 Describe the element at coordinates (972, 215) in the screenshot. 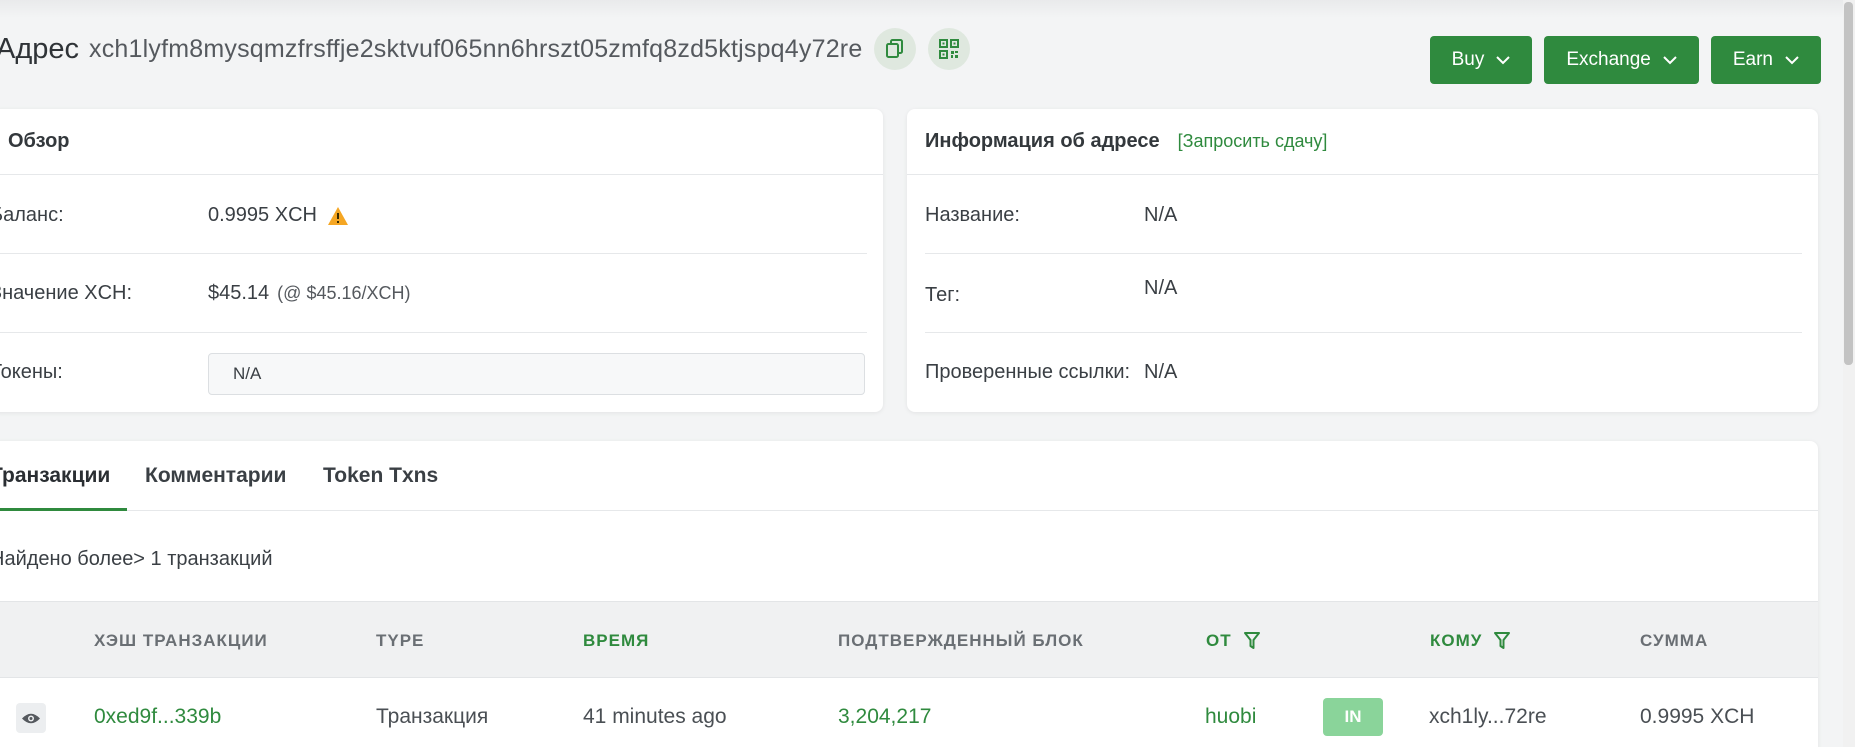

I see `name-label: Название:` at that location.